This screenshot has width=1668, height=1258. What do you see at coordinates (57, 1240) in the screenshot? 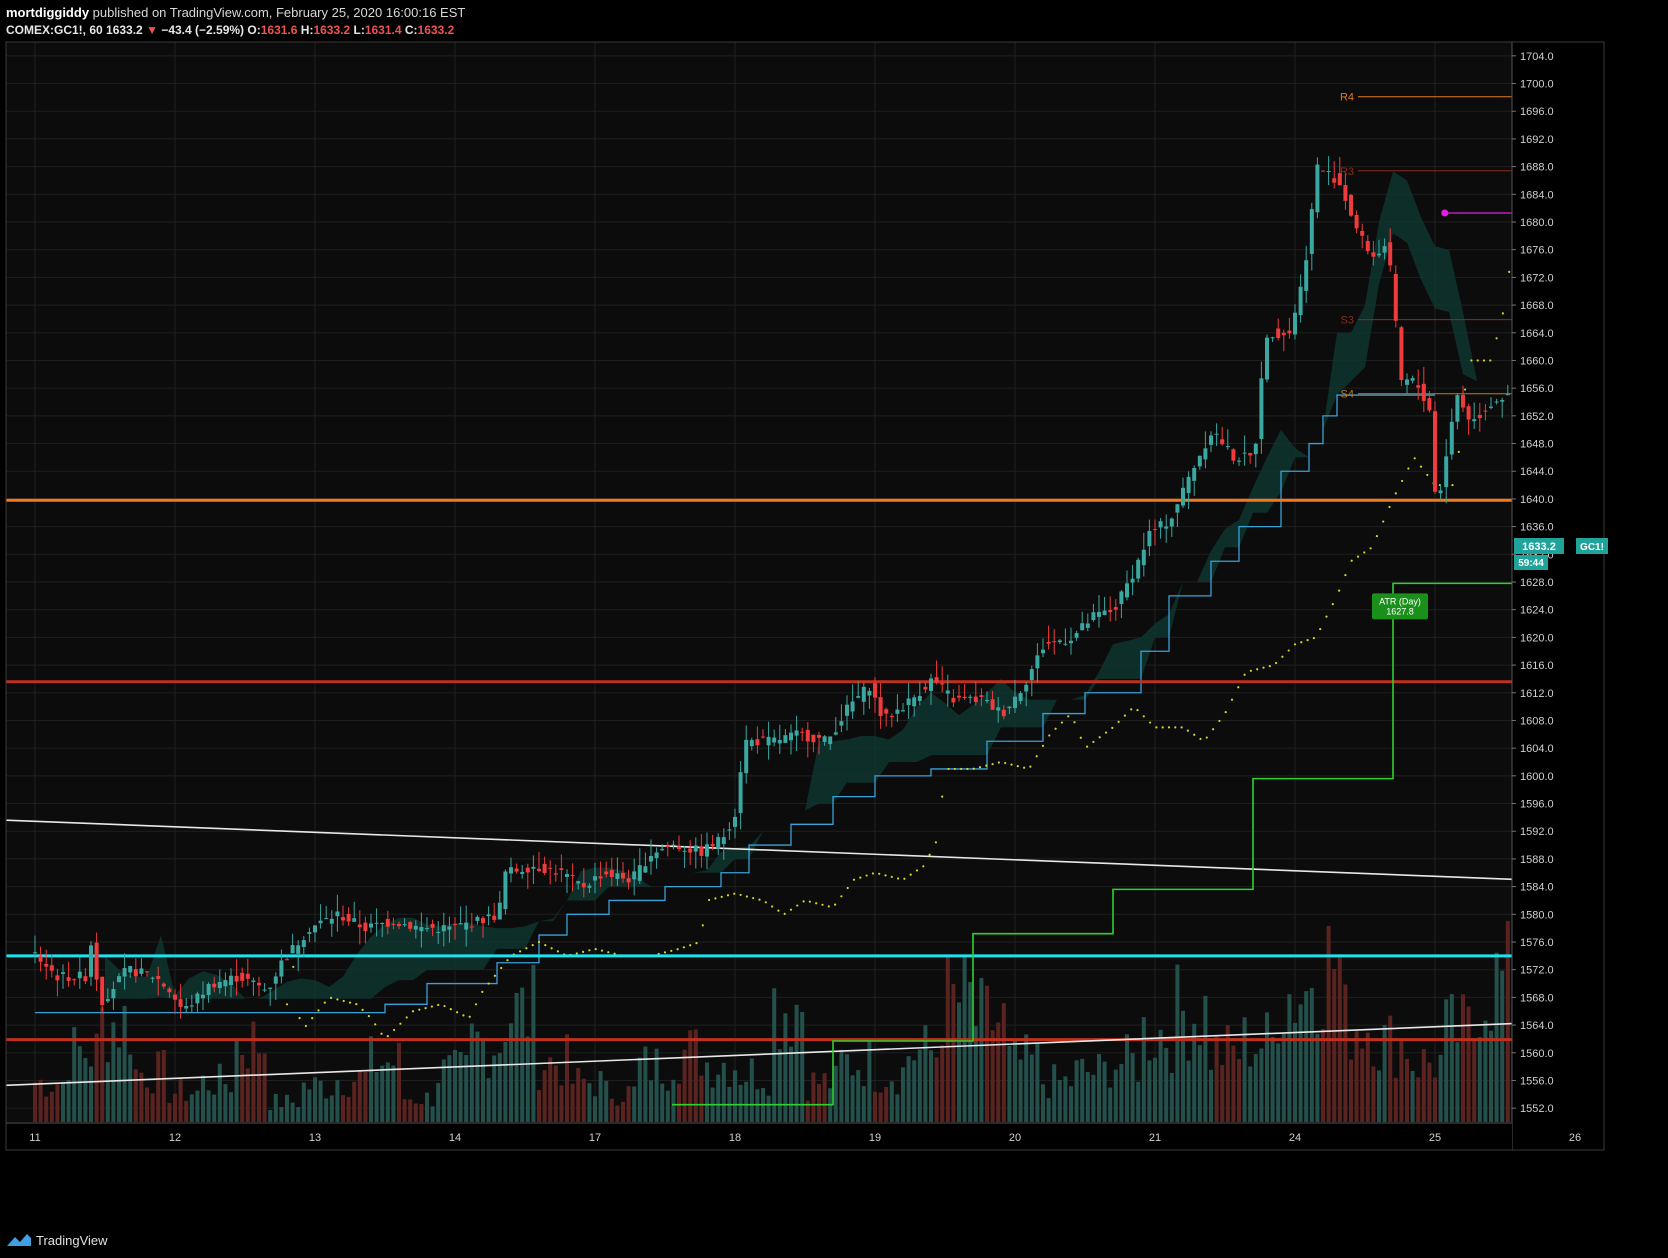
I see `tradingview-footer: TradingView` at bounding box center [57, 1240].